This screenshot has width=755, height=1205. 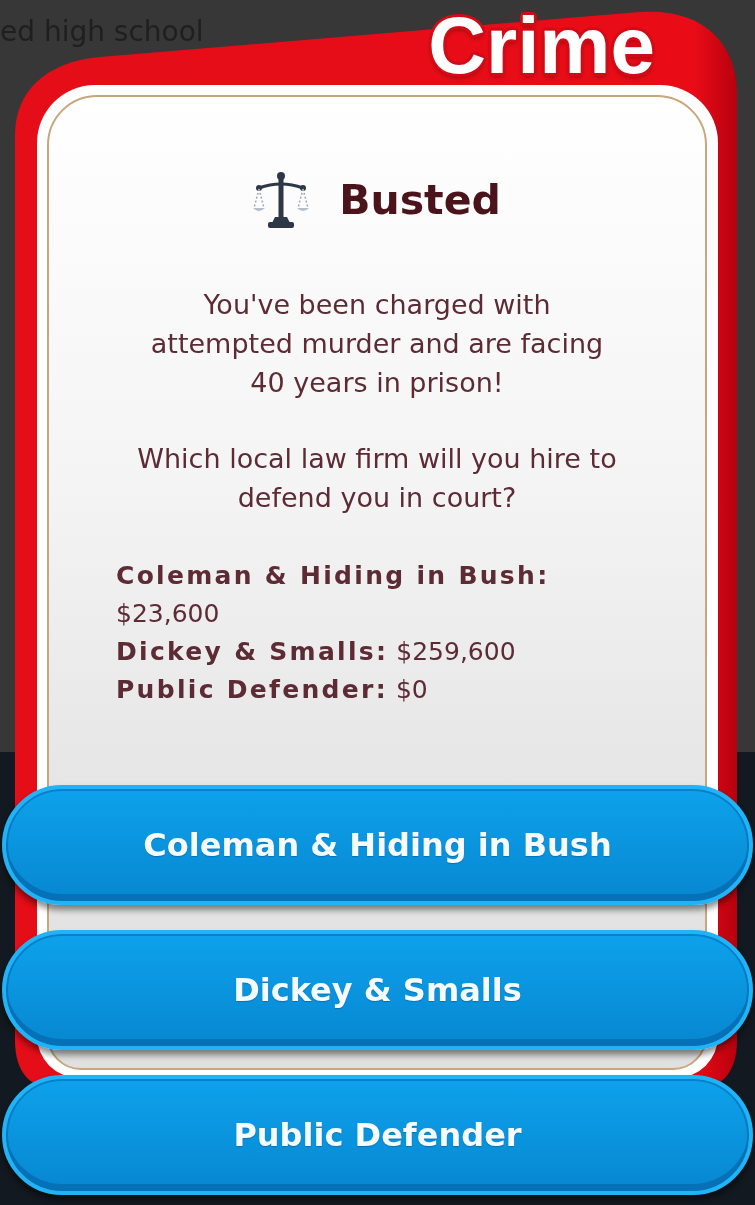 What do you see at coordinates (272, 690) in the screenshot?
I see `fee-line: Public Defender: $0` at bounding box center [272, 690].